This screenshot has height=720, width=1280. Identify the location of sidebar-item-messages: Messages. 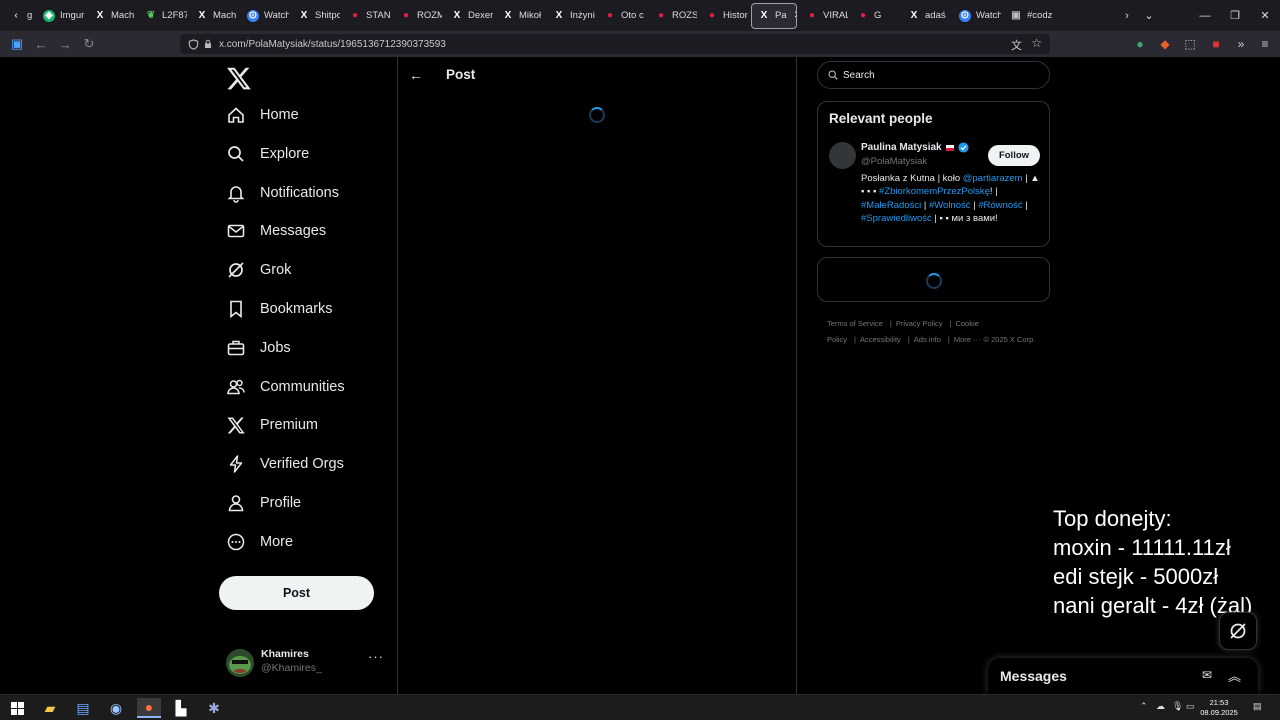
(276, 231).